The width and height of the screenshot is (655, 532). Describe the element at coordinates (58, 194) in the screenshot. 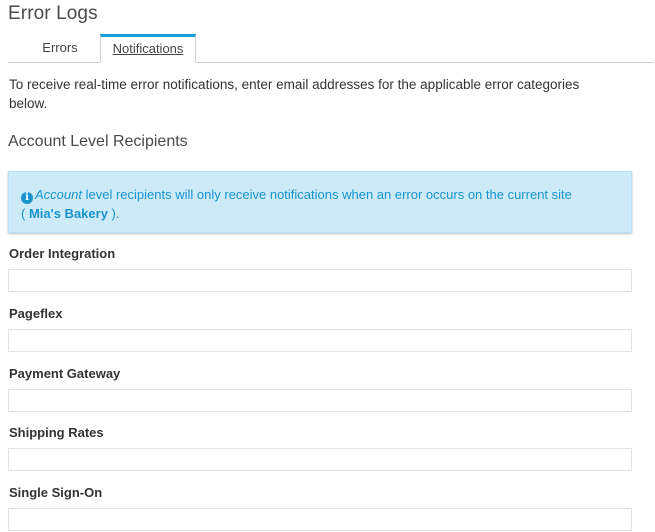

I see `alert-emphasis: Account` at that location.